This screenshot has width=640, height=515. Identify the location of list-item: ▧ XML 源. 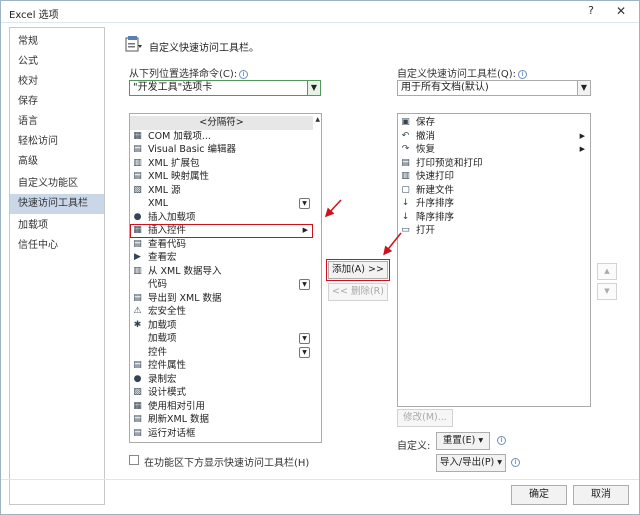
(221, 191).